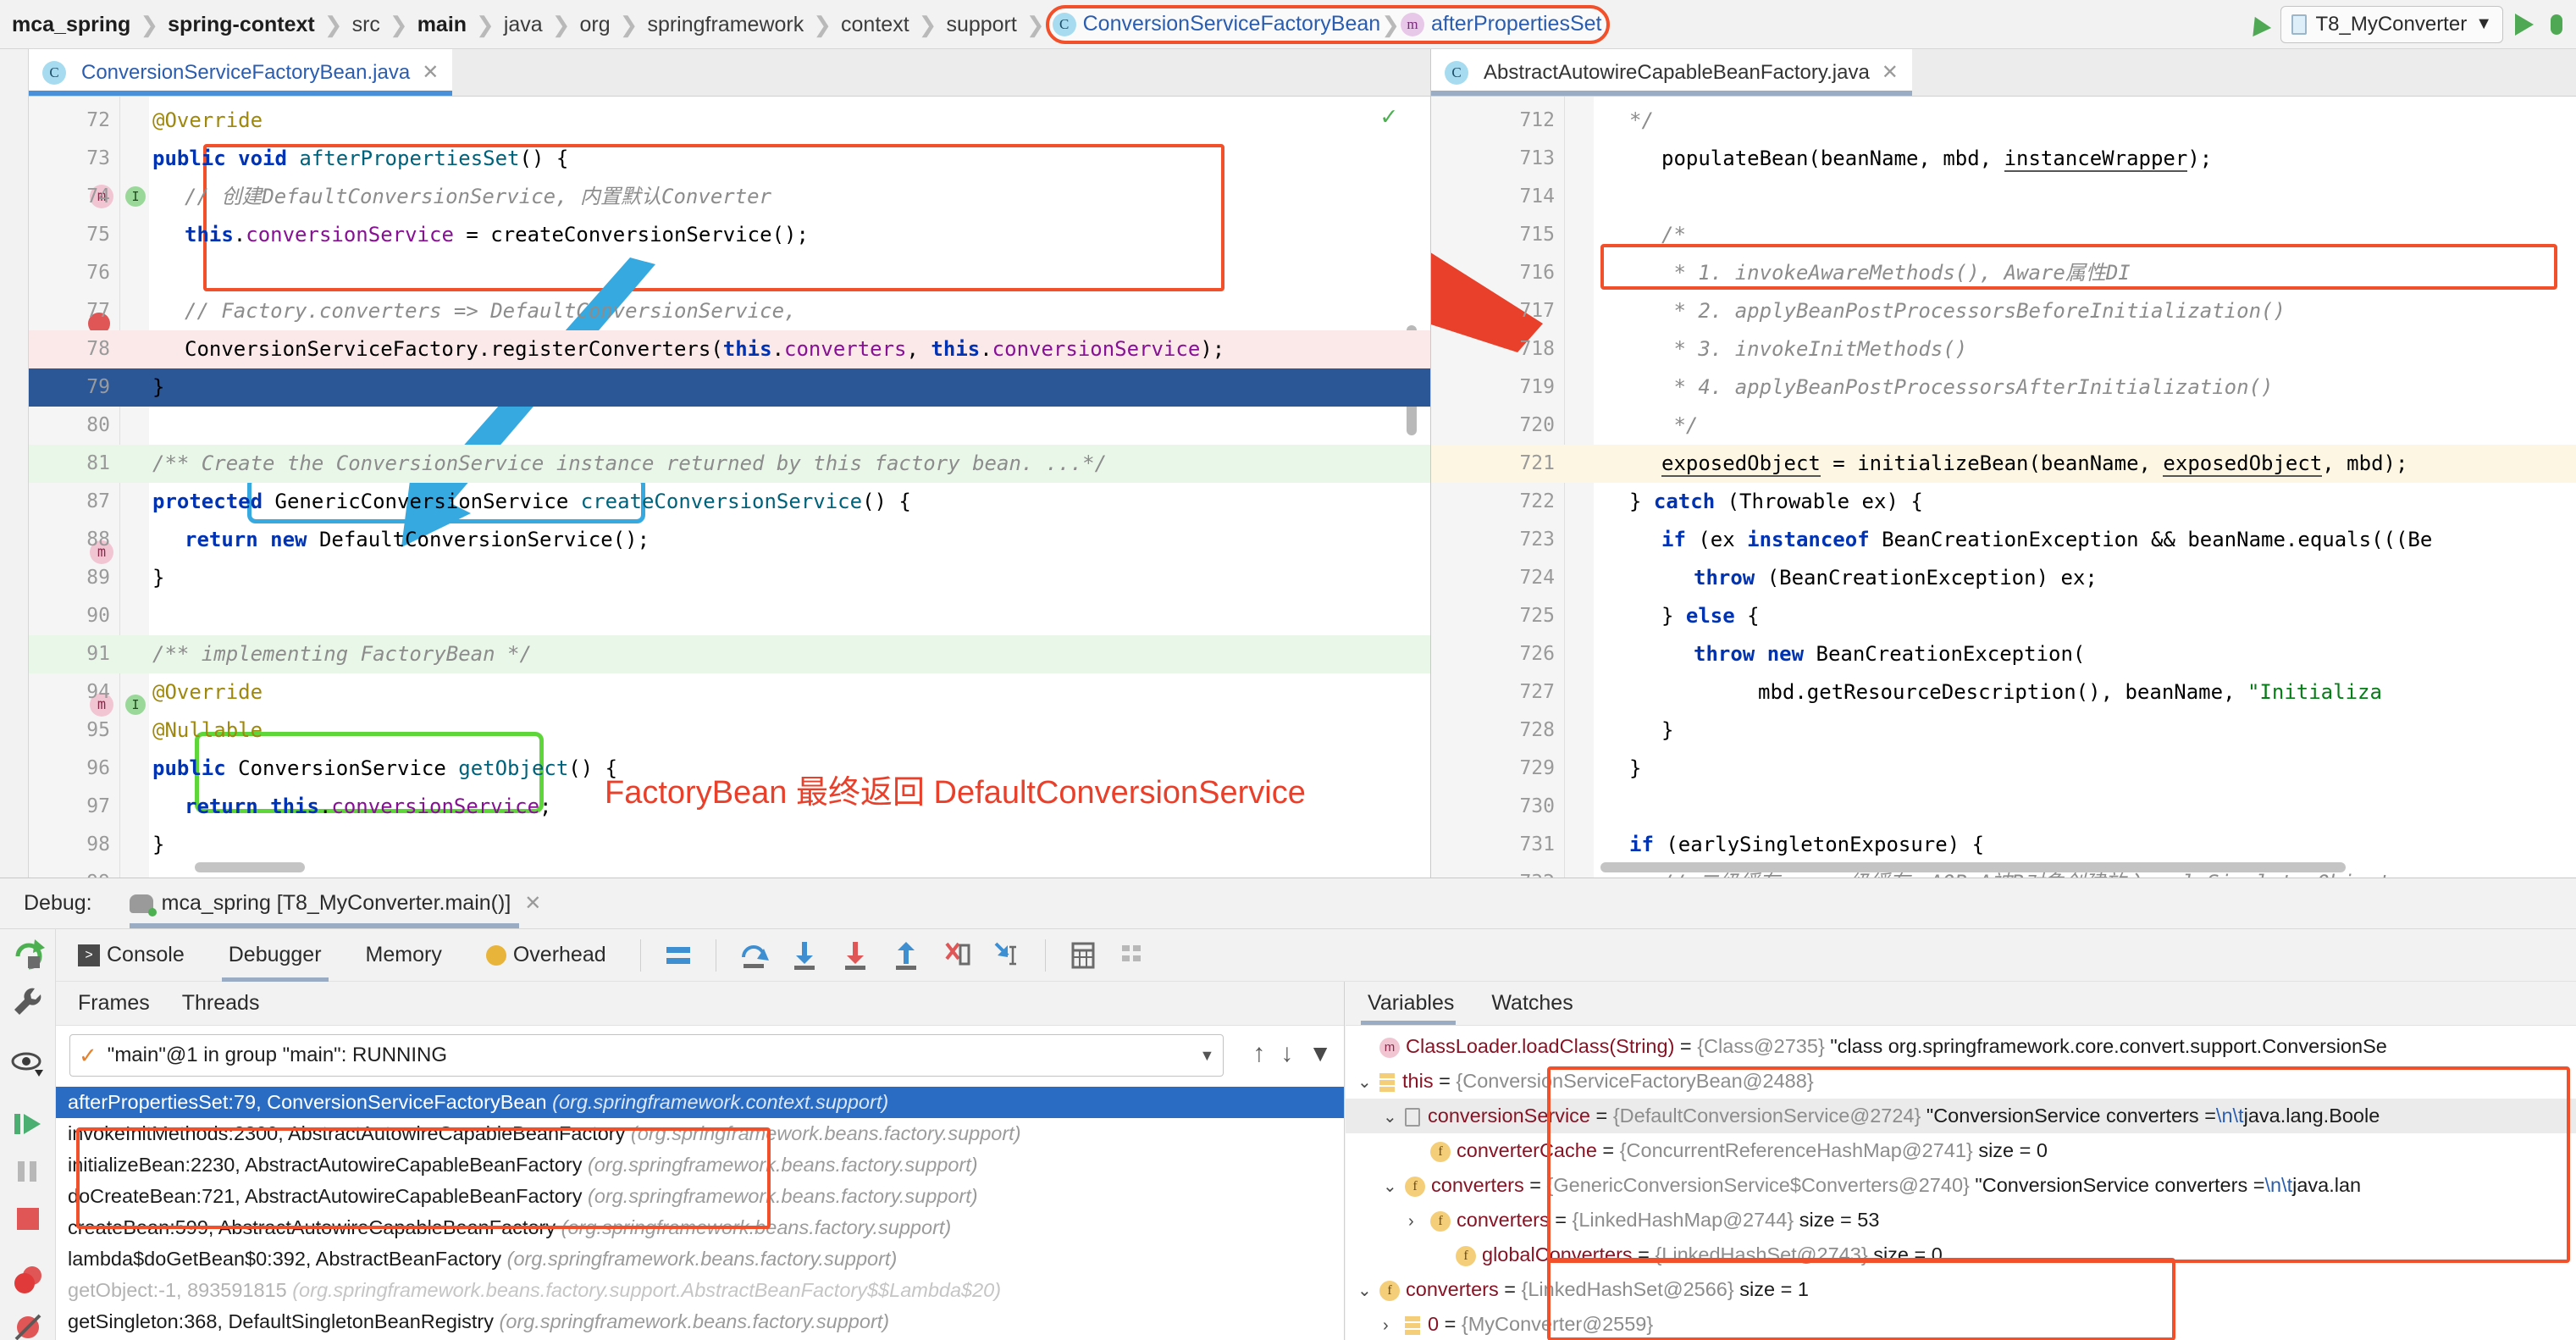 This screenshot has width=2576, height=1340. What do you see at coordinates (754, 955) in the screenshot?
I see `step-over-icon` at bounding box center [754, 955].